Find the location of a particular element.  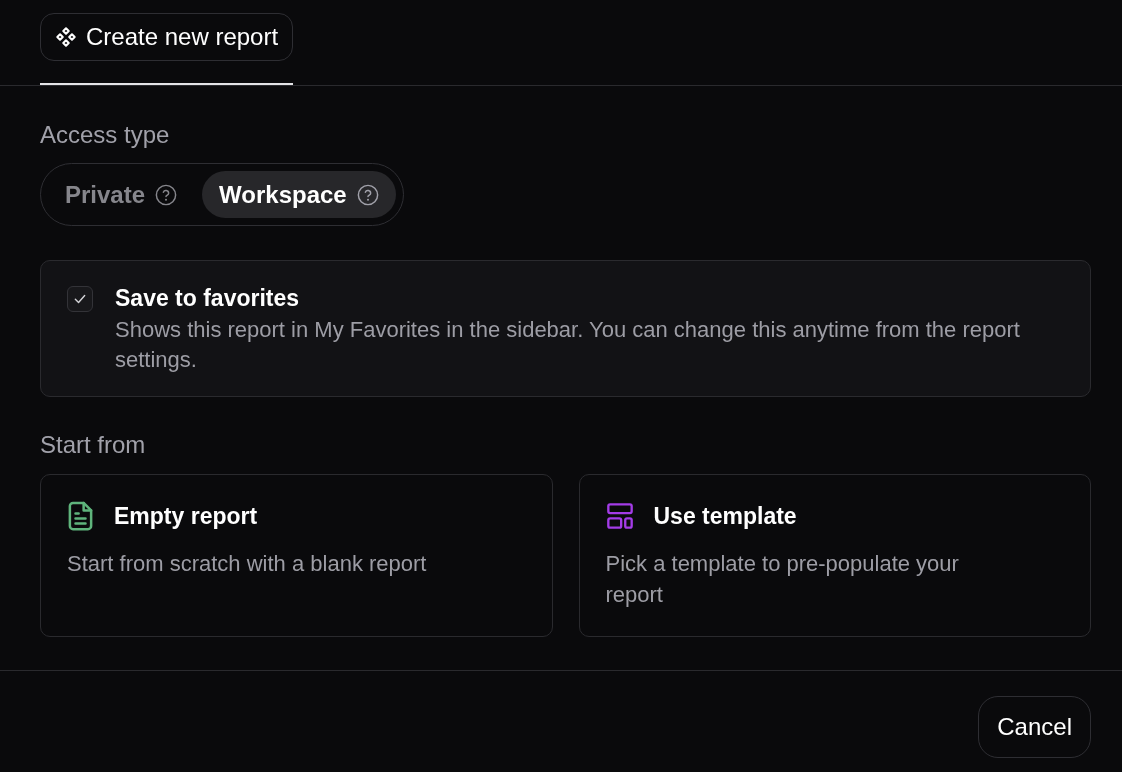

check-icon is located at coordinates (80, 299).